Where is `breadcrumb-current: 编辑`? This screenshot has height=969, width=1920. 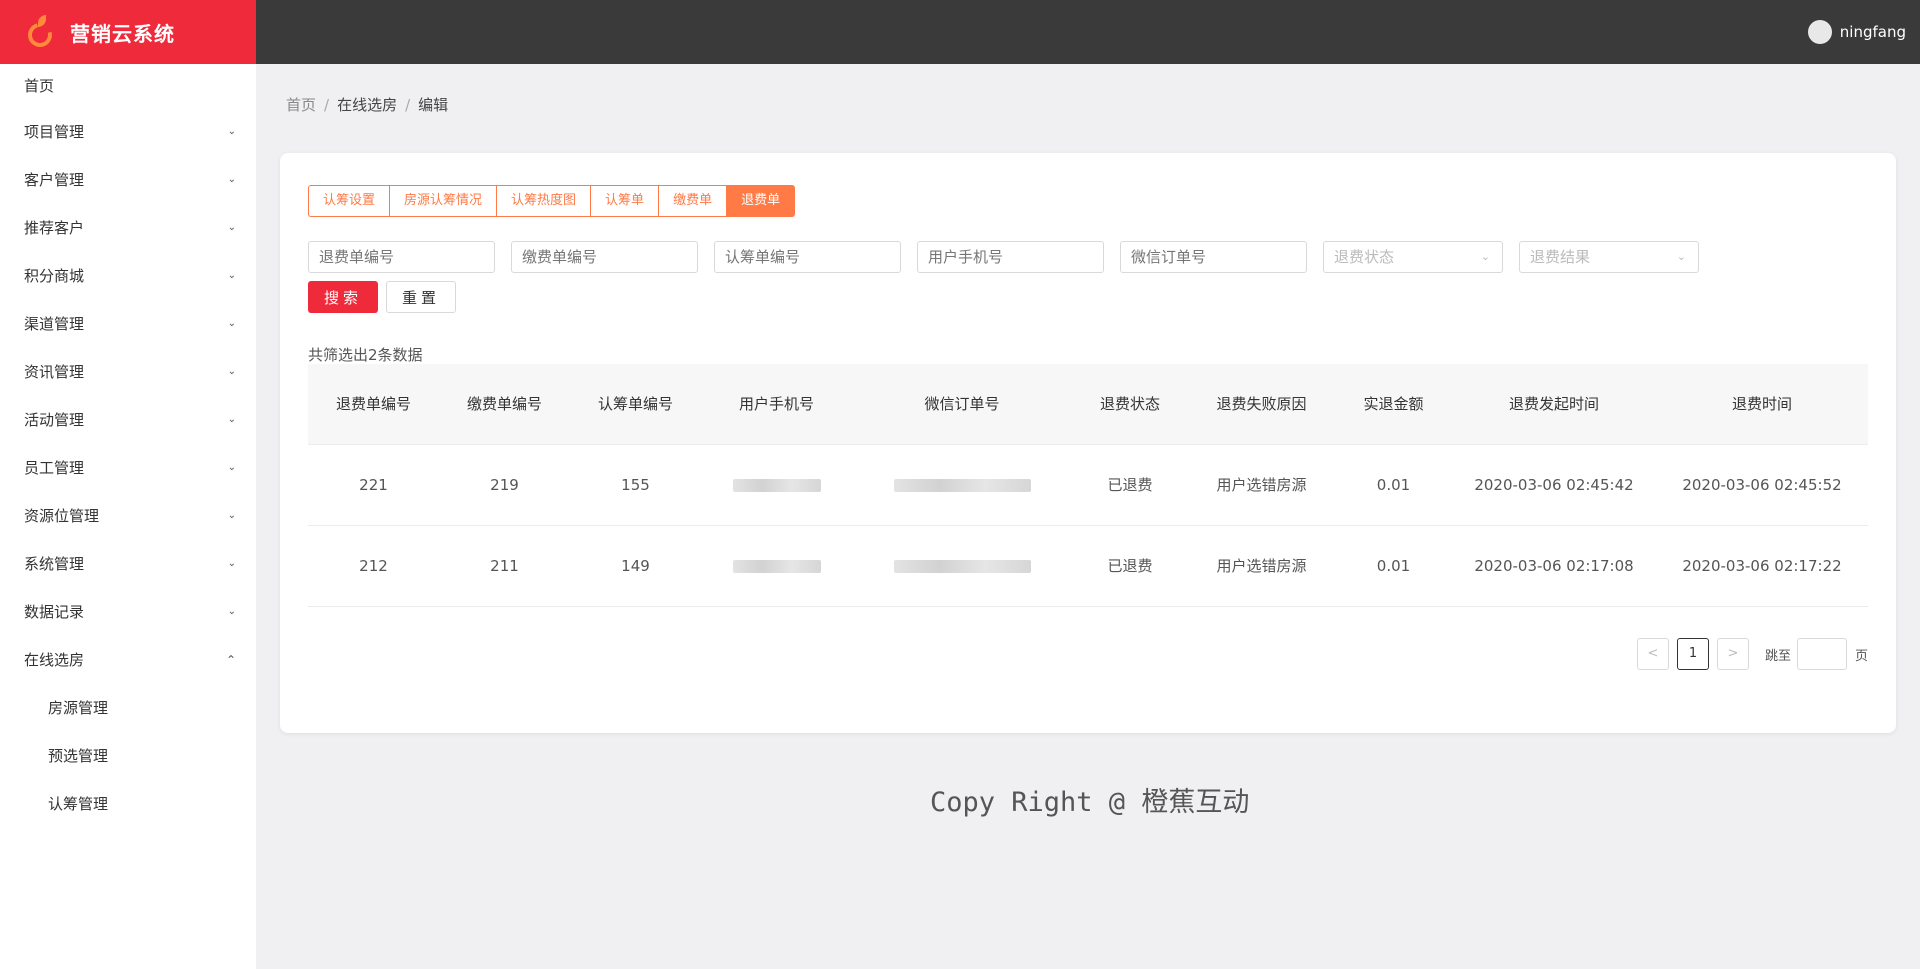
breadcrumb-current: 编辑 is located at coordinates (433, 105).